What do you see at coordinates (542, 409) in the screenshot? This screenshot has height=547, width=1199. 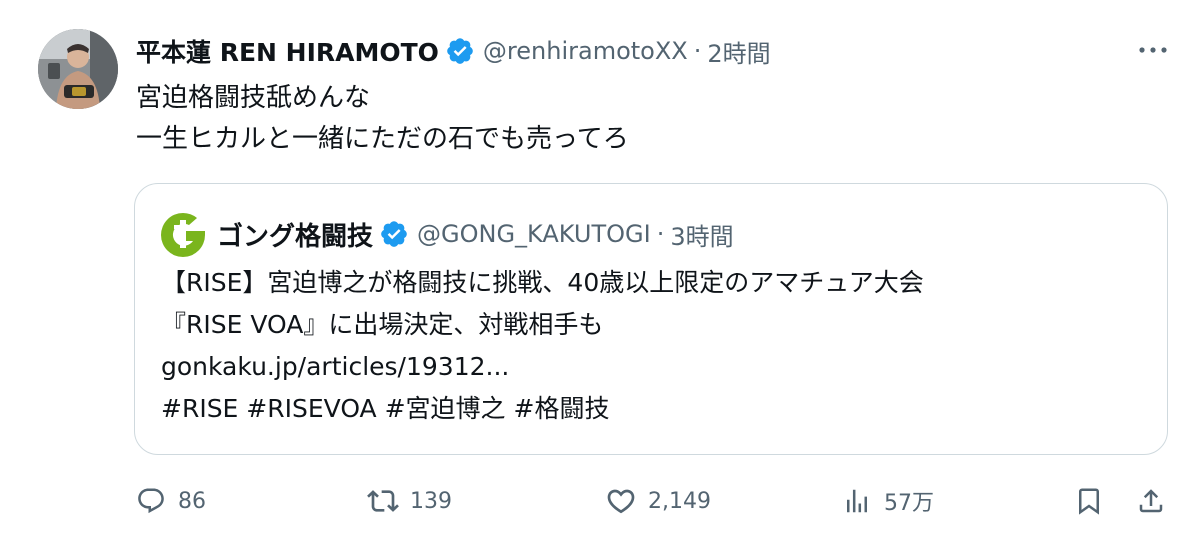 I see `quoted-hashtags: #RISE #RISEVOA #宮迫博之 #格闘技` at bounding box center [542, 409].